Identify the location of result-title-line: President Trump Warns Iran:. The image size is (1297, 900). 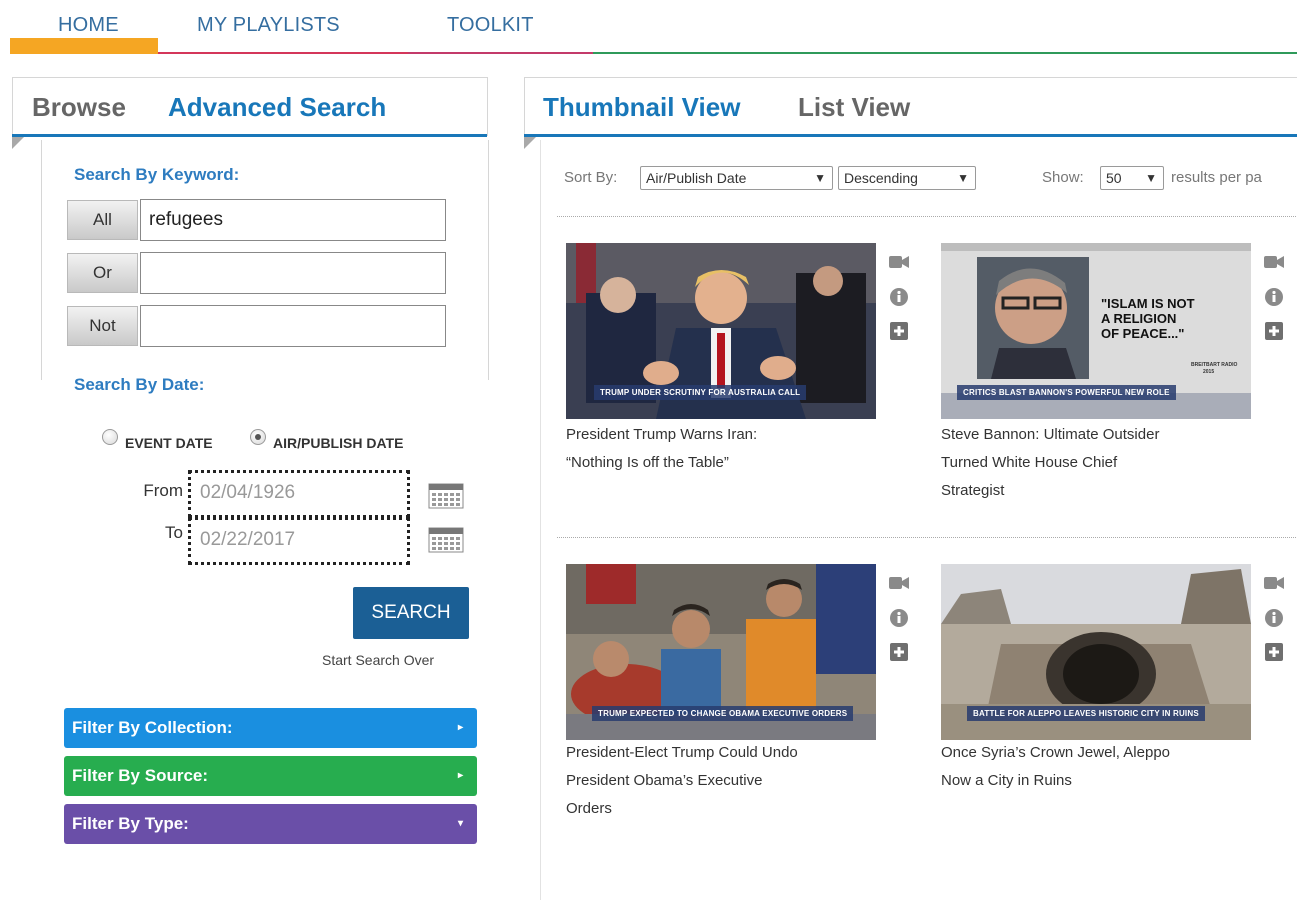
(662, 434).